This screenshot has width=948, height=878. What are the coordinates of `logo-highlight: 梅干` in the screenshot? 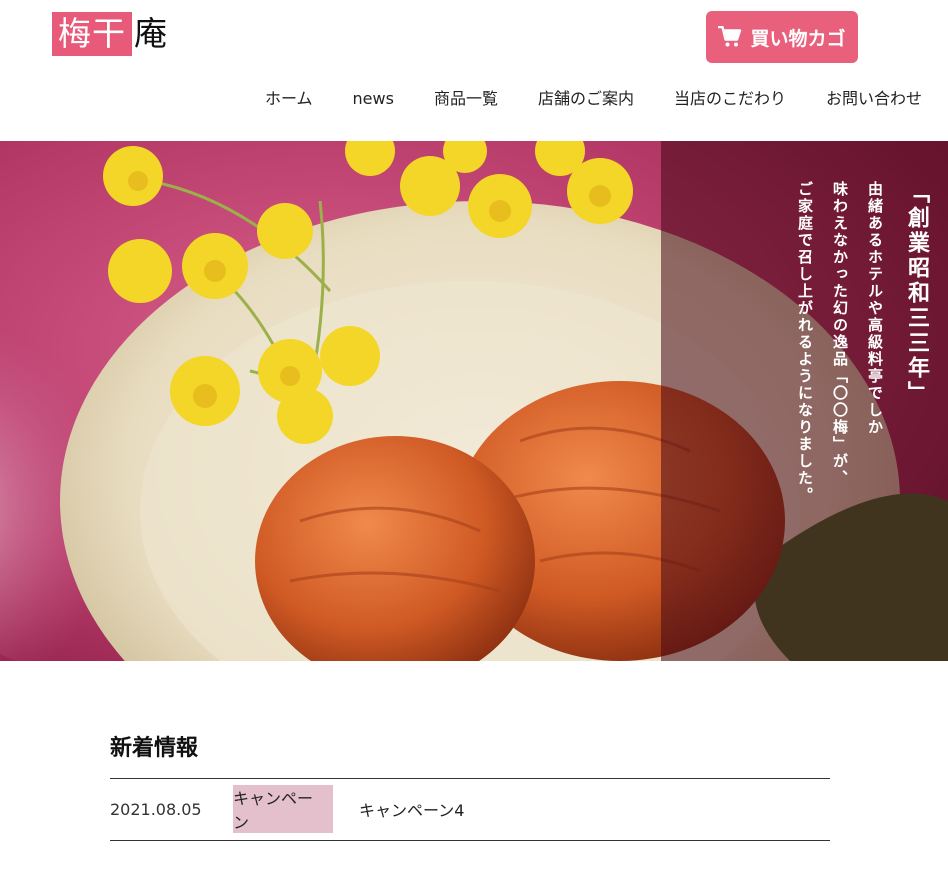 It's located at (92, 34).